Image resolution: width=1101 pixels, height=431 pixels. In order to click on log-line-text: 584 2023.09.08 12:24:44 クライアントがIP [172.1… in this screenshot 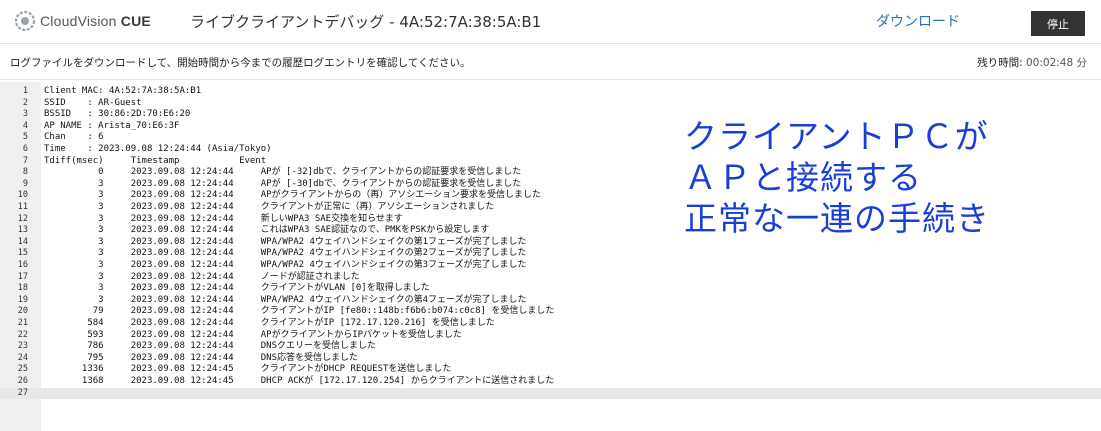, I will do `click(269, 323)`.